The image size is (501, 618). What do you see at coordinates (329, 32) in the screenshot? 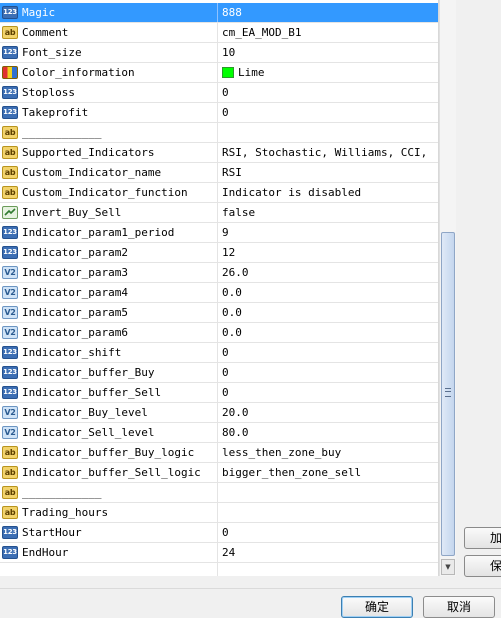
I see `param-value: cm_EA_MOD_B1` at bounding box center [329, 32].